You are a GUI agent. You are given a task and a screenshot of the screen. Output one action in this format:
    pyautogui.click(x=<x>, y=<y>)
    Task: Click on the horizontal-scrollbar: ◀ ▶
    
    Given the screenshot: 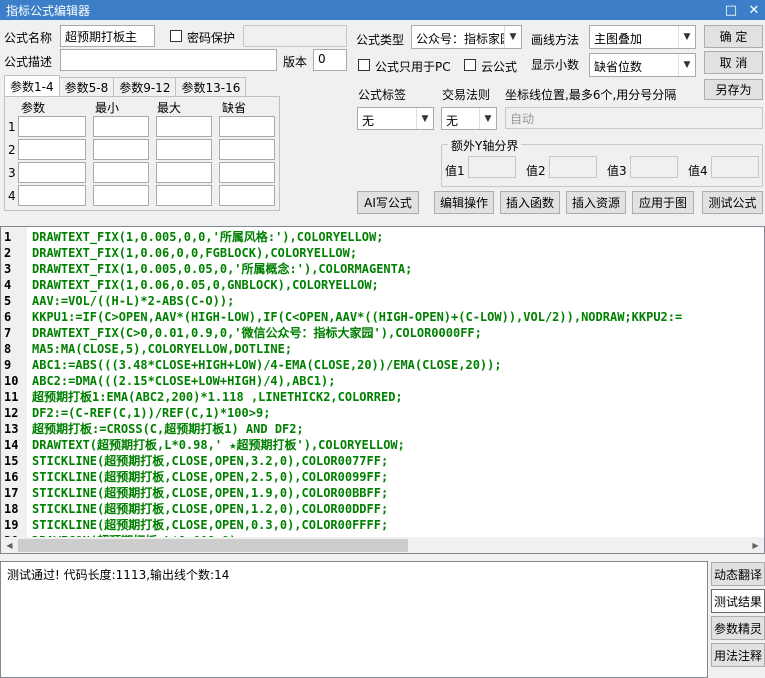 What is the action you would take?
    pyautogui.click(x=382, y=545)
    